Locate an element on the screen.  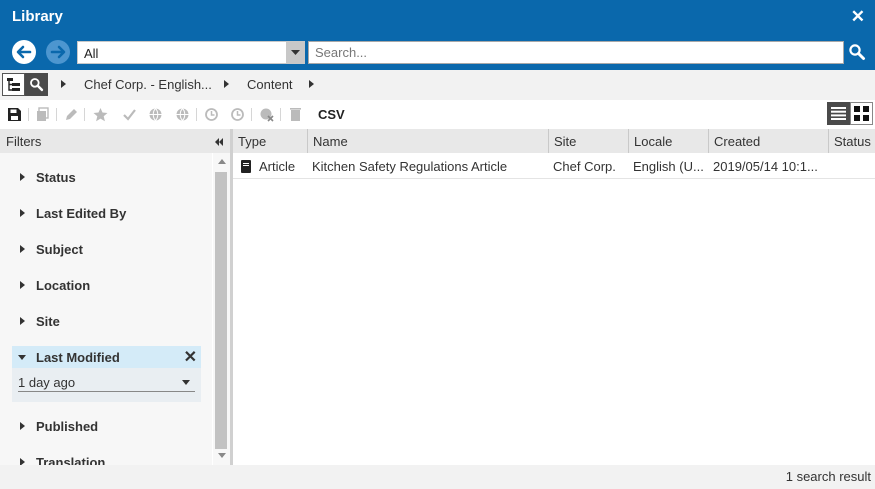
schedule-icon is located at coordinates (211, 114).